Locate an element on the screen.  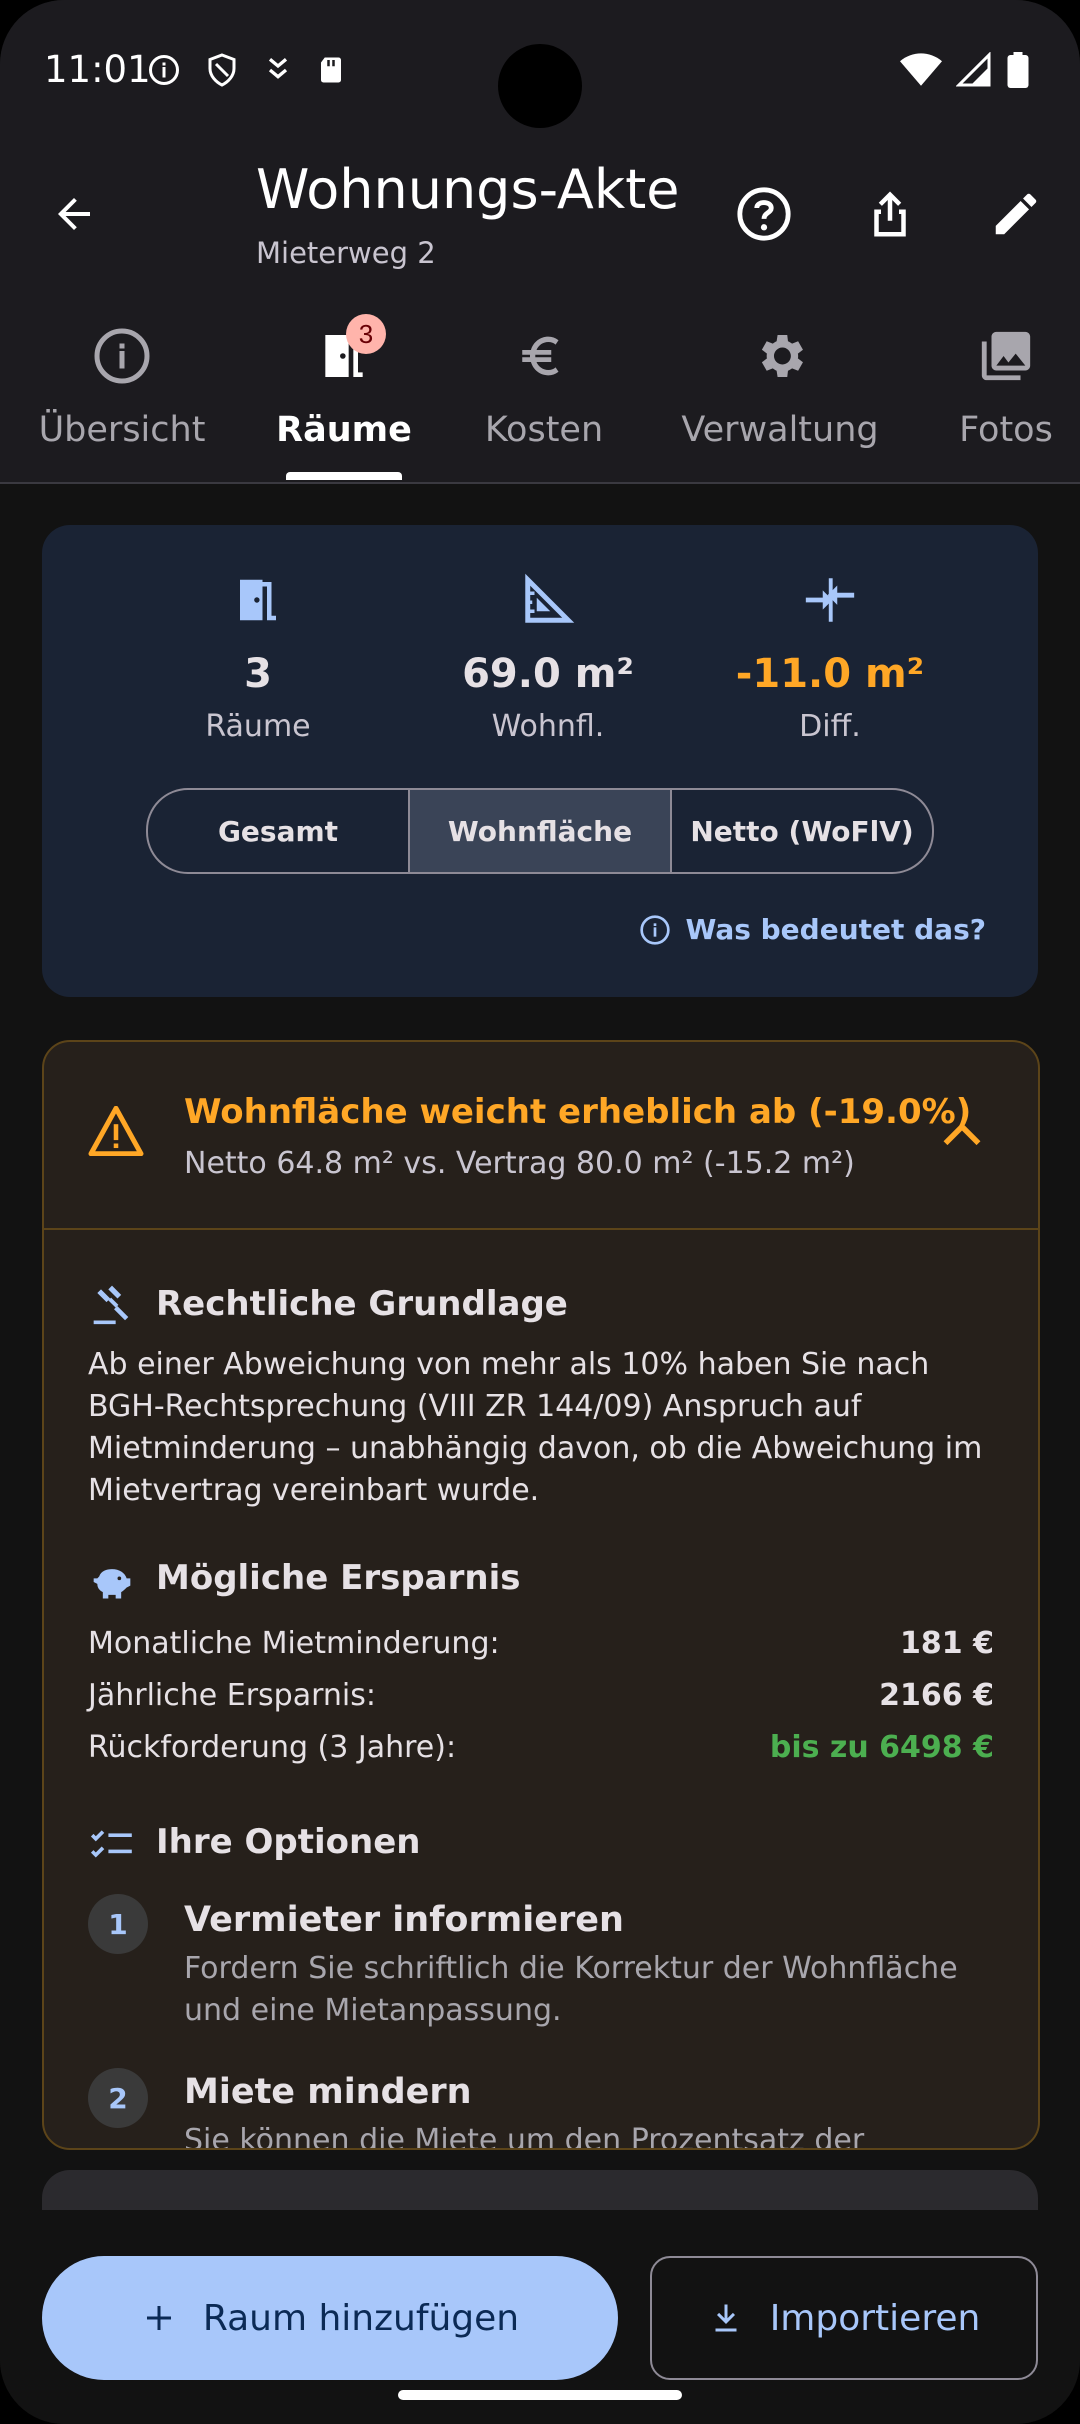
share-button is located at coordinates (890, 214).